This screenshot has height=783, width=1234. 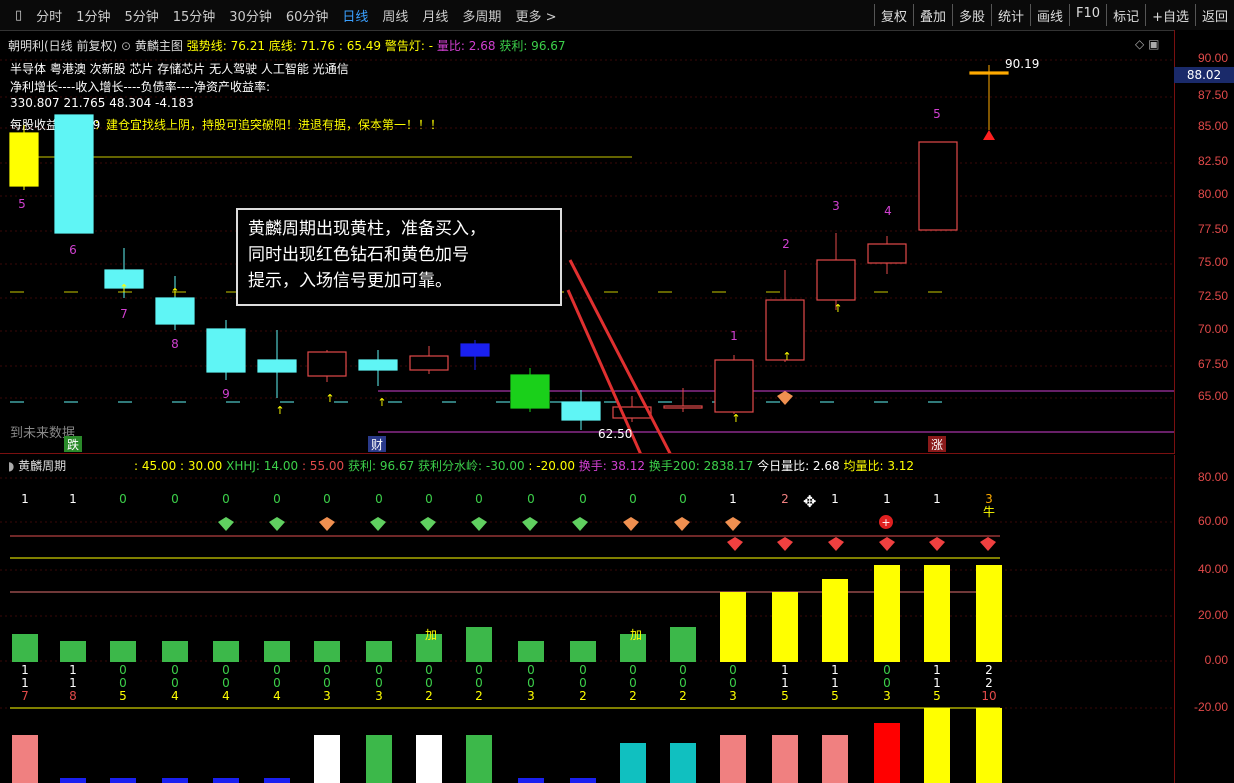 What do you see at coordinates (615, 434) in the screenshot?
I see `min-price-label: 62.50` at bounding box center [615, 434].